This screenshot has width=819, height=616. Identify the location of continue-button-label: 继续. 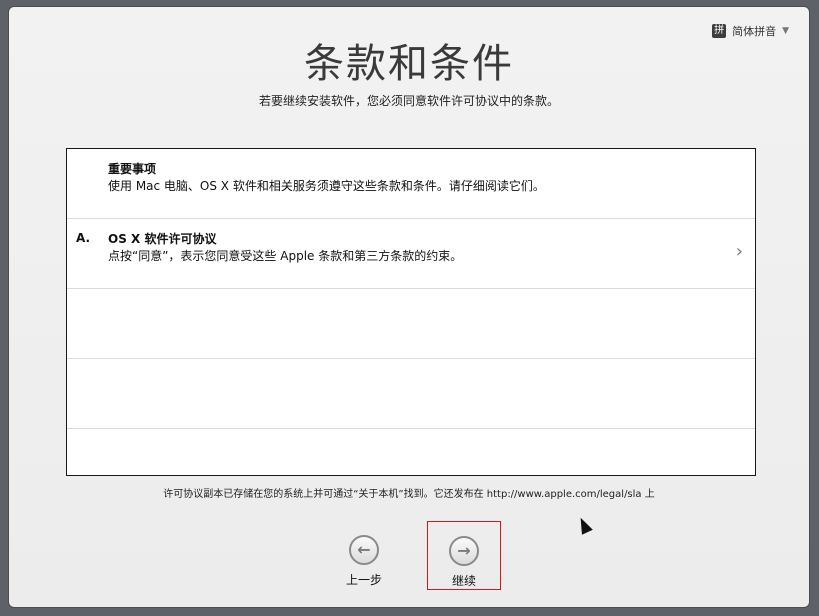
(463, 581).